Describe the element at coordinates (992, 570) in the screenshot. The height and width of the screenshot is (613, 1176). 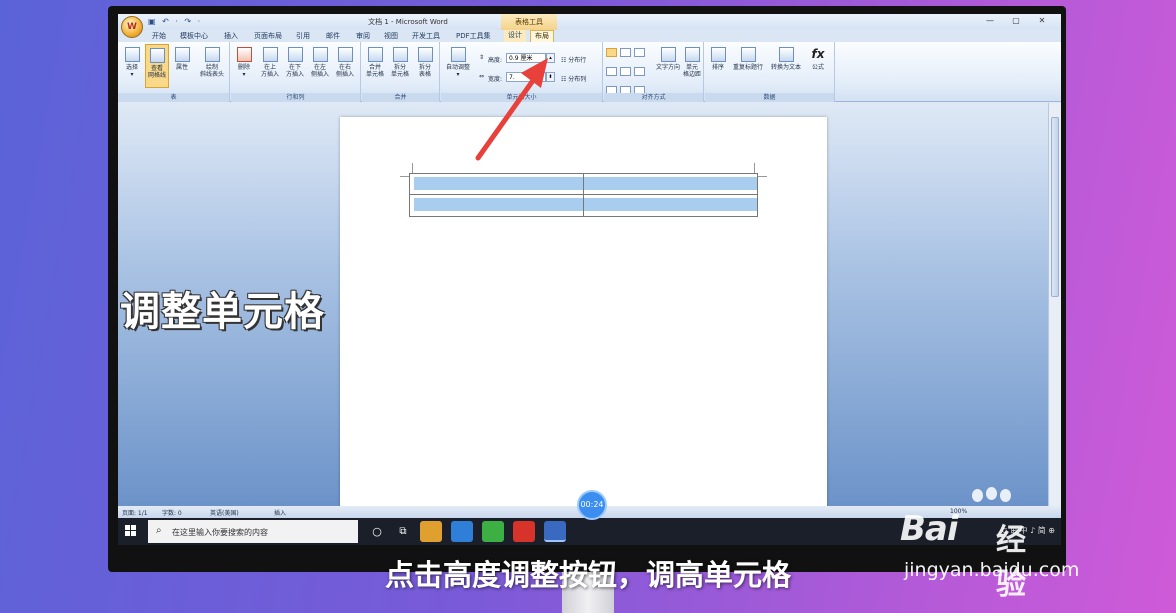
I see `watermark-url: jingyan.baidu.com` at that location.